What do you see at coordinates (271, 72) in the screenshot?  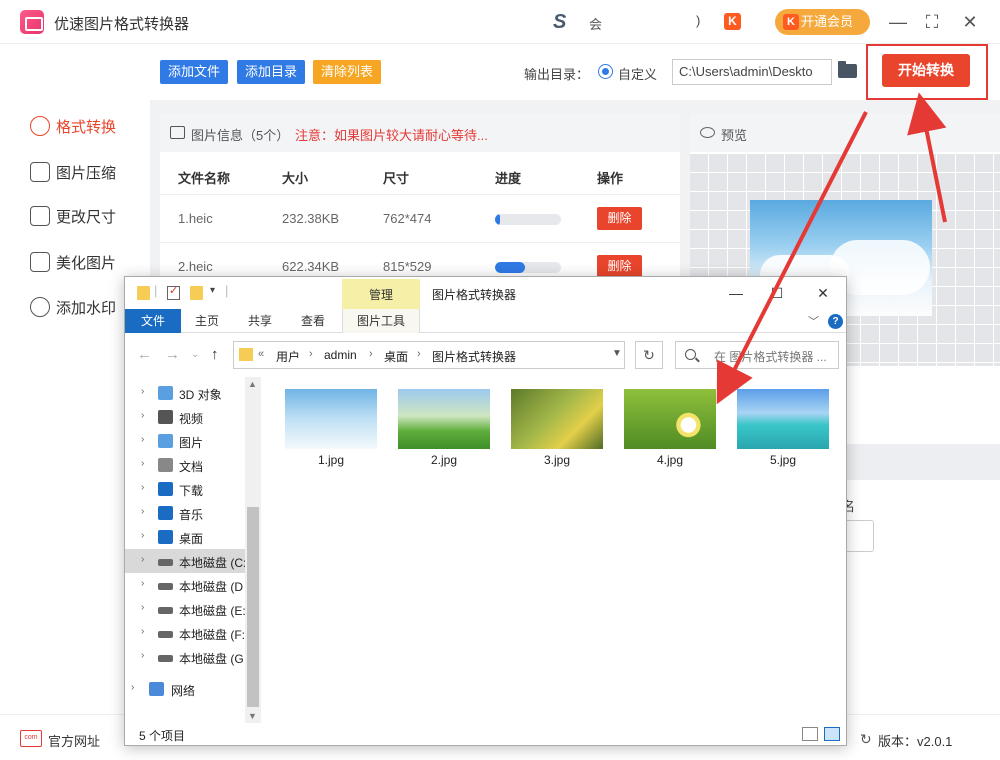 I see `add-directory-button: 添加目录` at bounding box center [271, 72].